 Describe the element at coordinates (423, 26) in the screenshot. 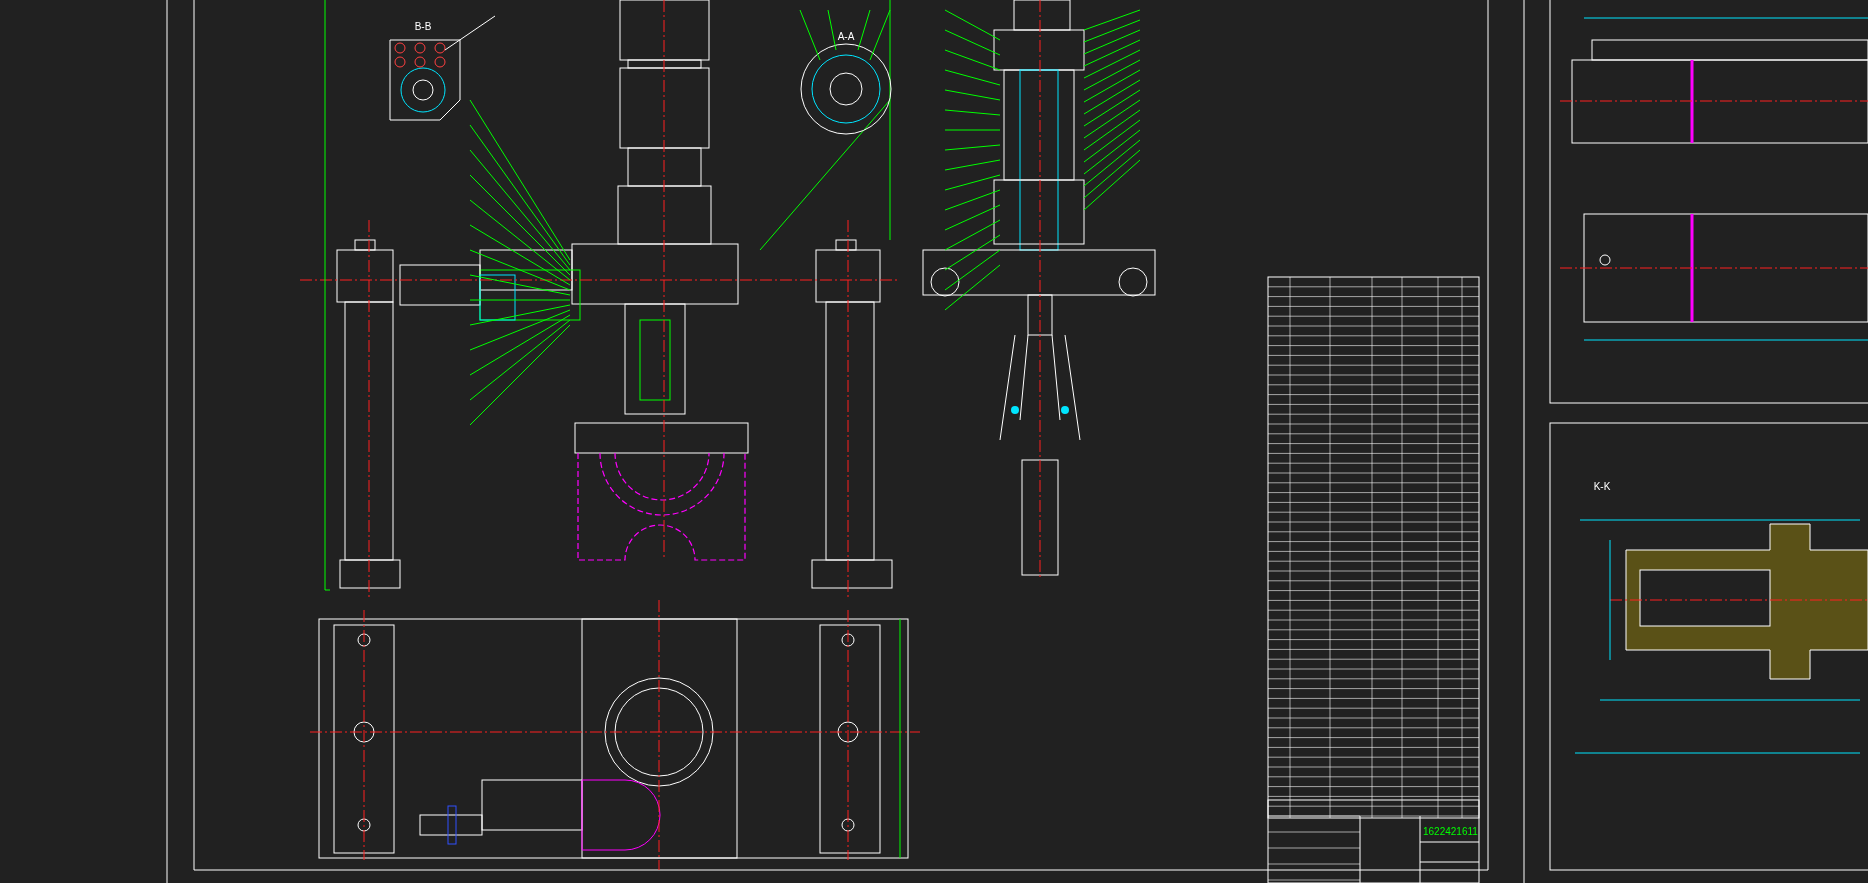

I see `section-label: B-B` at that location.